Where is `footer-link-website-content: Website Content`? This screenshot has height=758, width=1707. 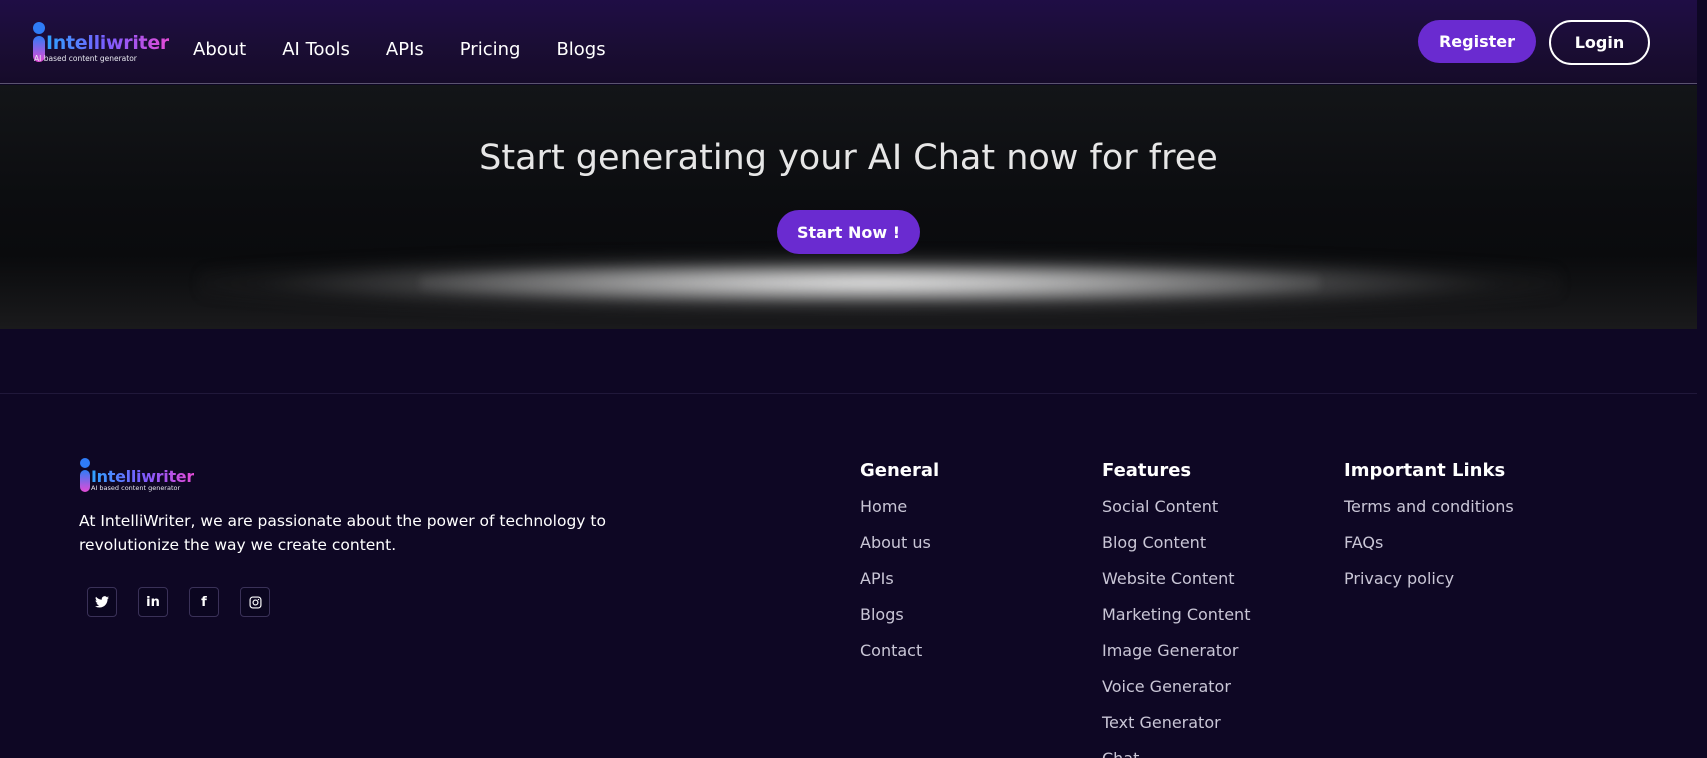 footer-link-website-content: Website Content is located at coordinates (1176, 586).